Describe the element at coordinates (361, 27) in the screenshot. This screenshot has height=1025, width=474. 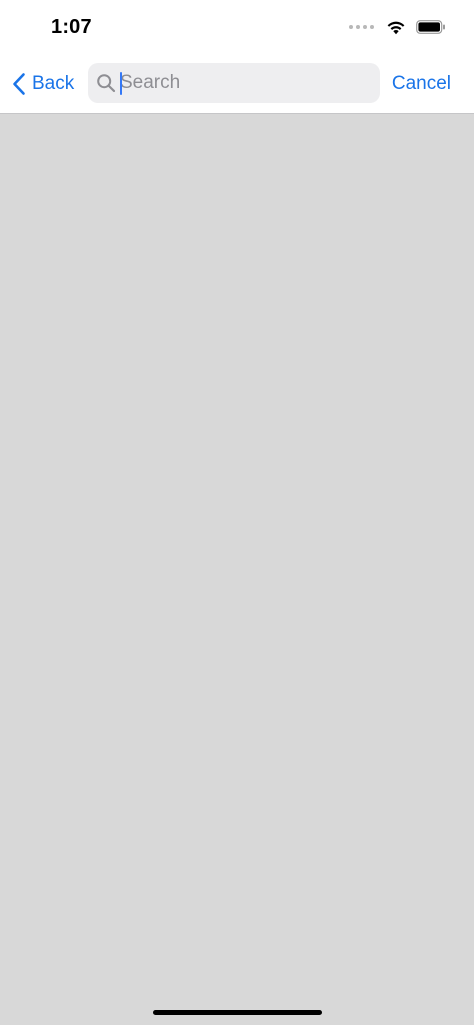
I see `signal-dots-icon` at that location.